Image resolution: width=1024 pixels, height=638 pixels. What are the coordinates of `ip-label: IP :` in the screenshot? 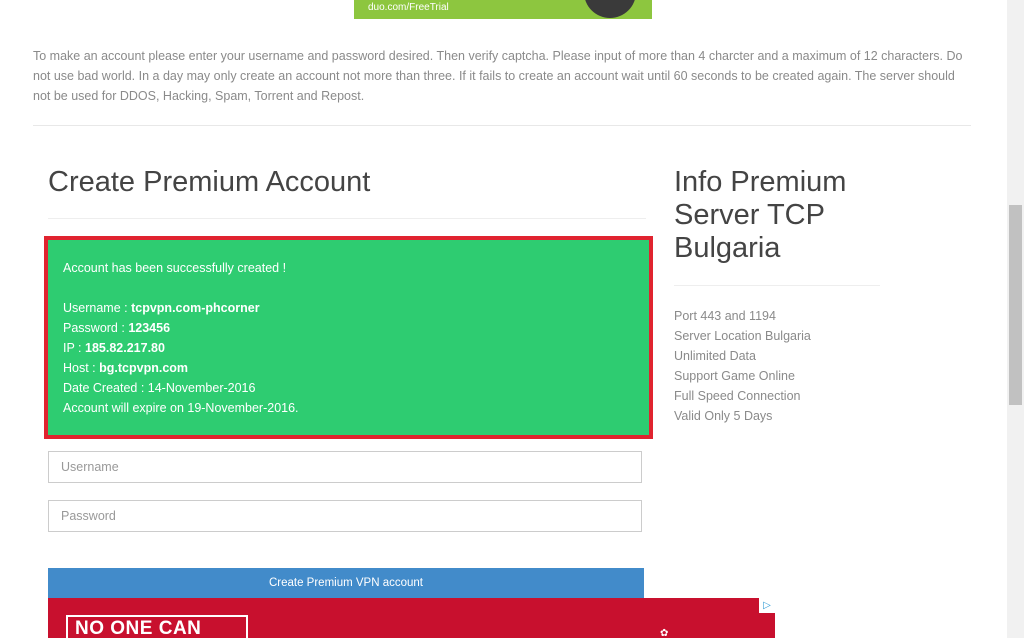 It's located at (74, 348).